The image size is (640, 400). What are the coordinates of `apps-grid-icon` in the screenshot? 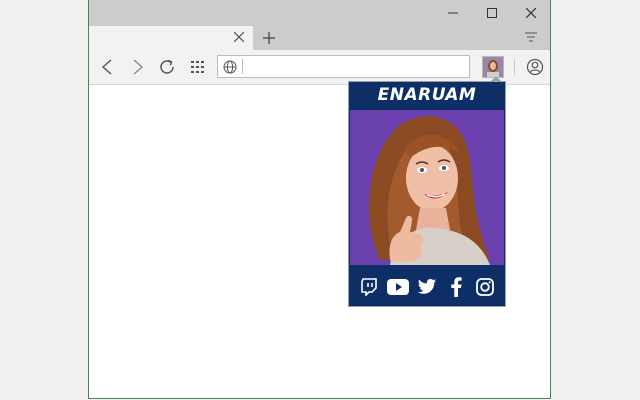 It's located at (197, 67).